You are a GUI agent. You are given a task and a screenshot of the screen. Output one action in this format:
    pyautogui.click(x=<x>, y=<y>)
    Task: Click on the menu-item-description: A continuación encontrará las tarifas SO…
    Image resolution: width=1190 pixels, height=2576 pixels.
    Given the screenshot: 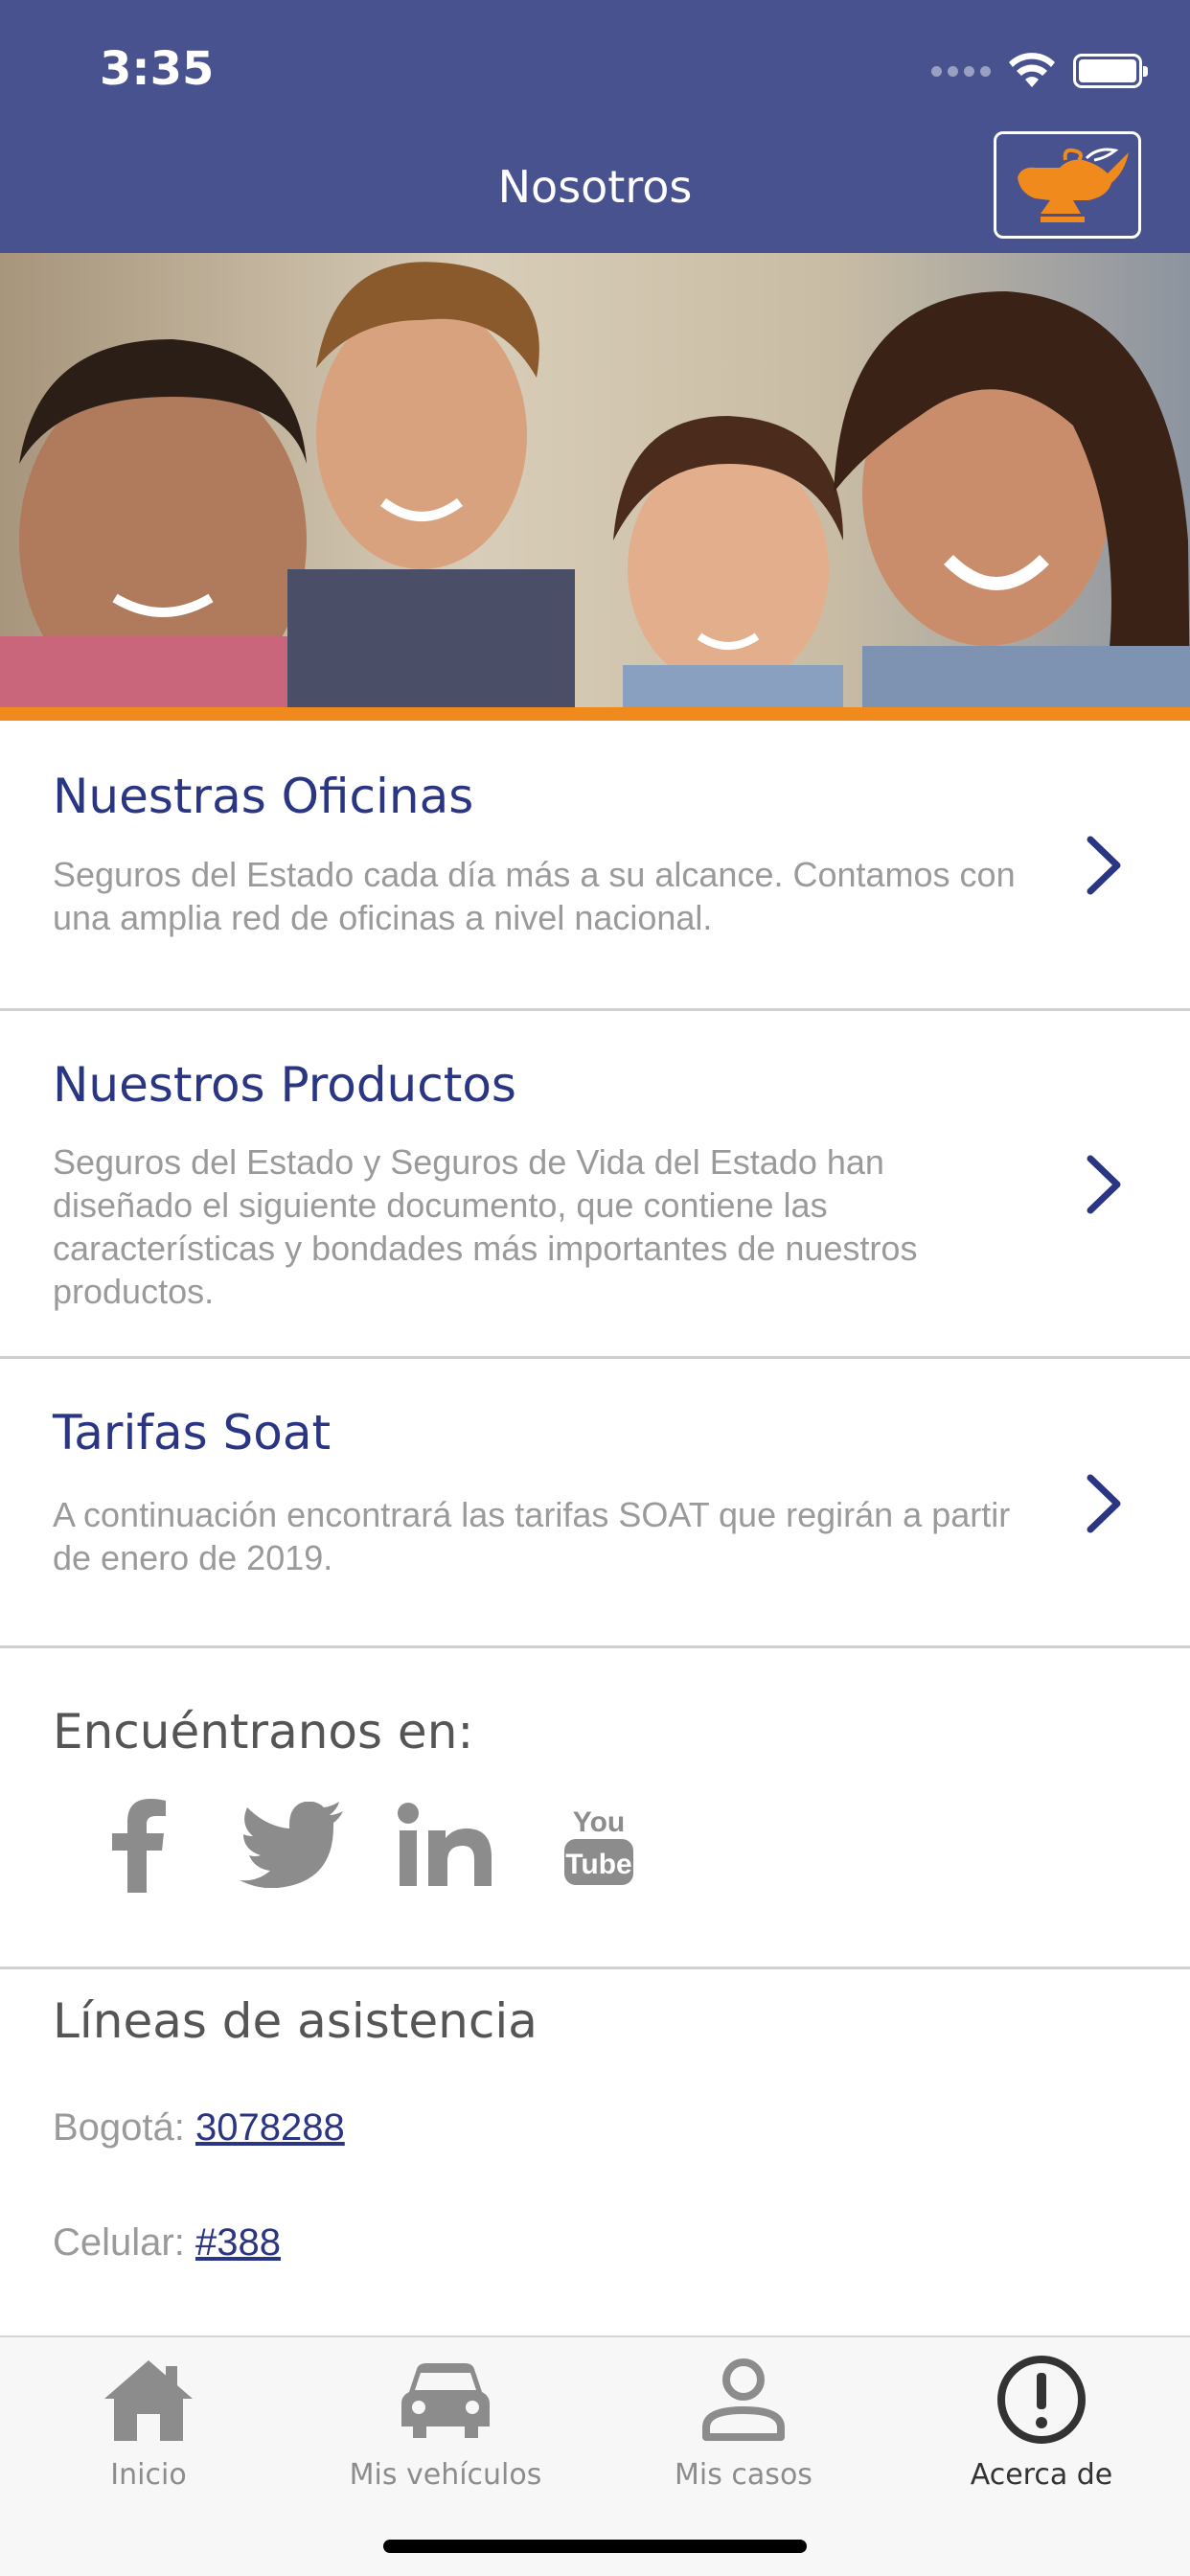 What is the action you would take?
    pyautogui.click(x=532, y=1536)
    